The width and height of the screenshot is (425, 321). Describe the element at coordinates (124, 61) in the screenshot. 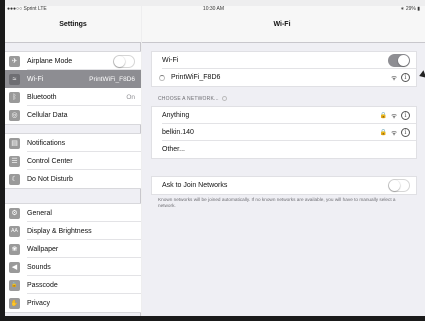

I see `airplane-mode-toggle` at that location.